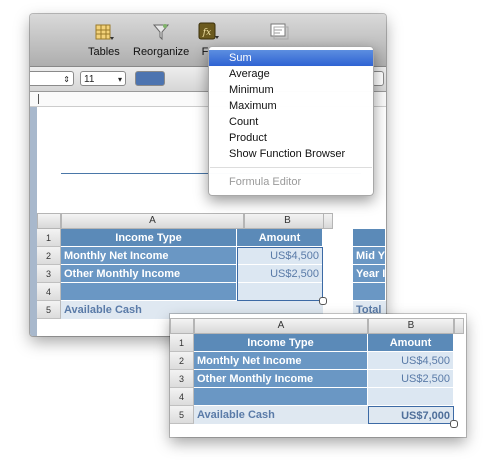  I want to click on zoom-column-handle, so click(459, 326).